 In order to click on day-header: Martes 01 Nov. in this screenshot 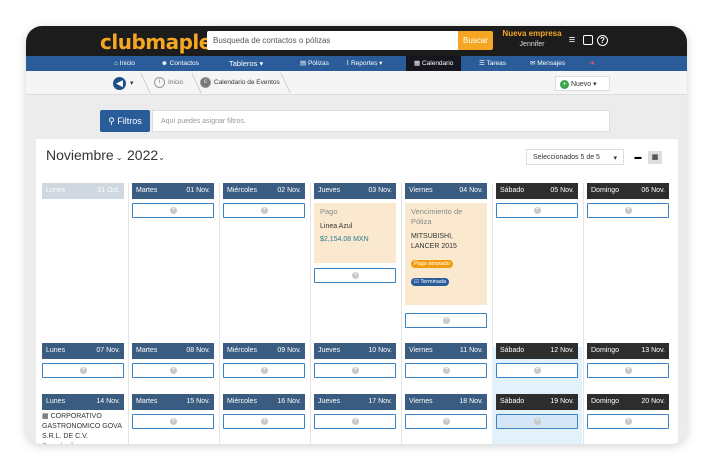, I will do `click(173, 191)`.